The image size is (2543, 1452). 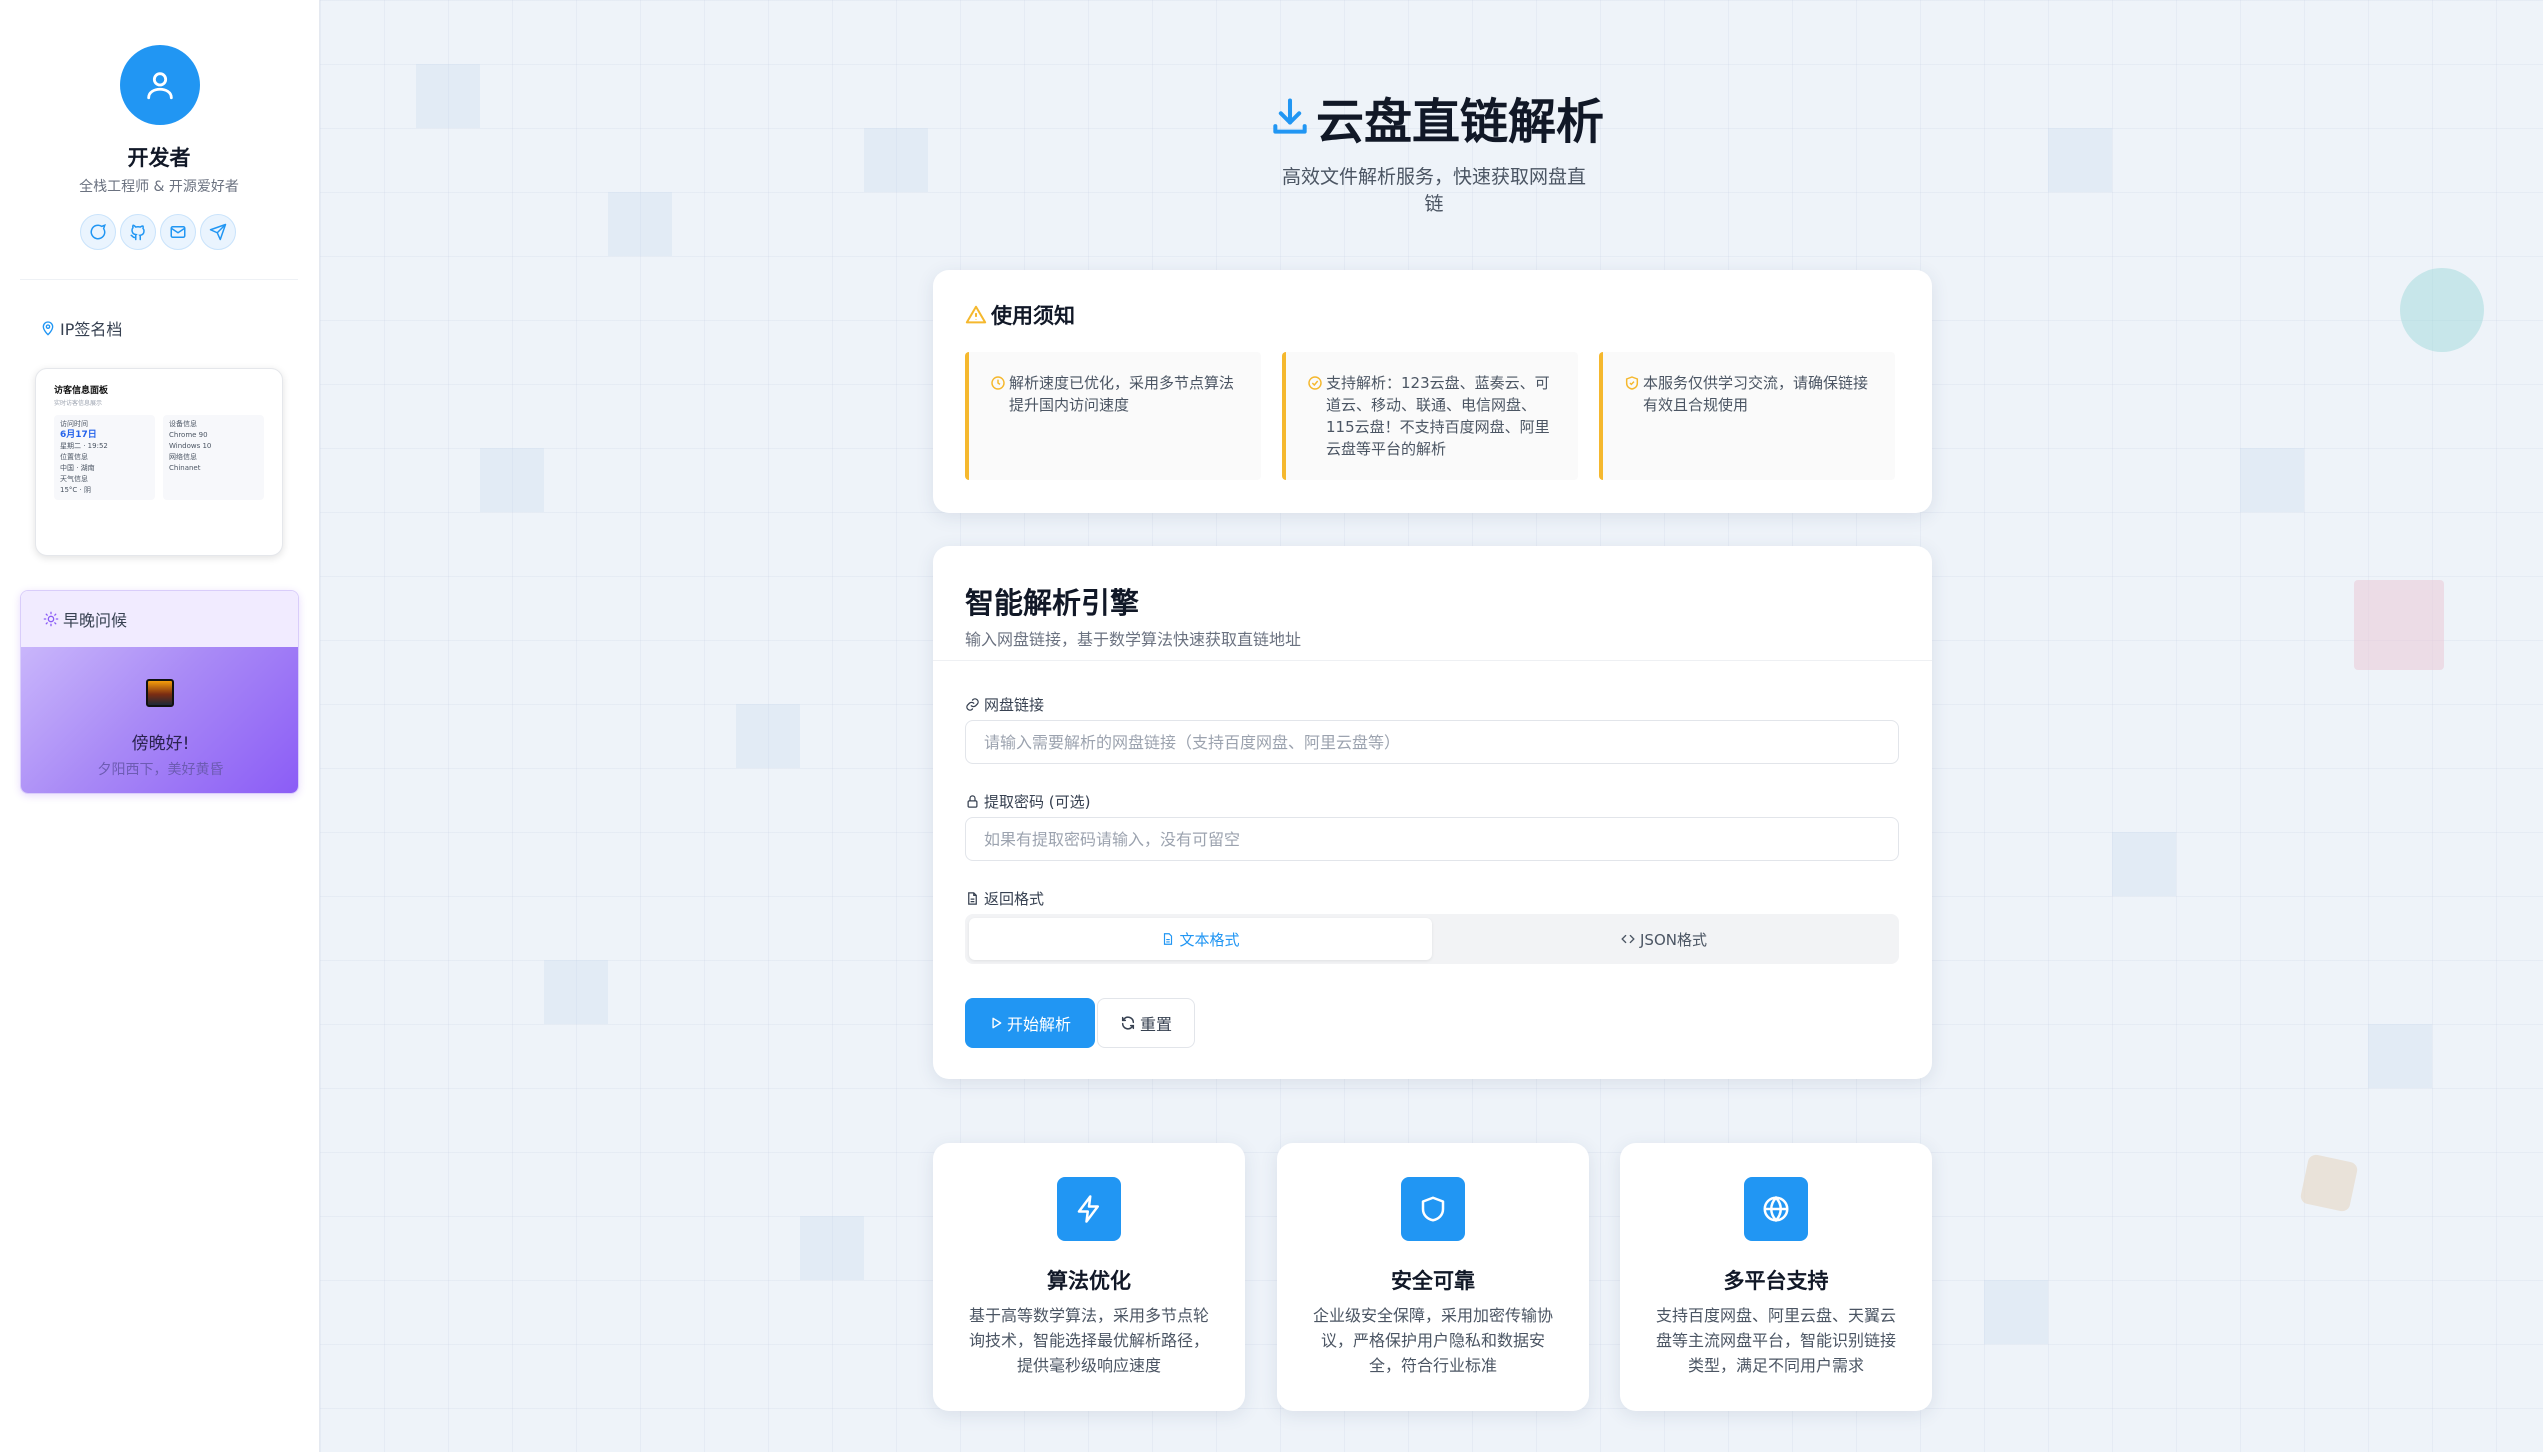 I want to click on greeting-subtext: 夕阳西下，美好黄昏, so click(x=160, y=770).